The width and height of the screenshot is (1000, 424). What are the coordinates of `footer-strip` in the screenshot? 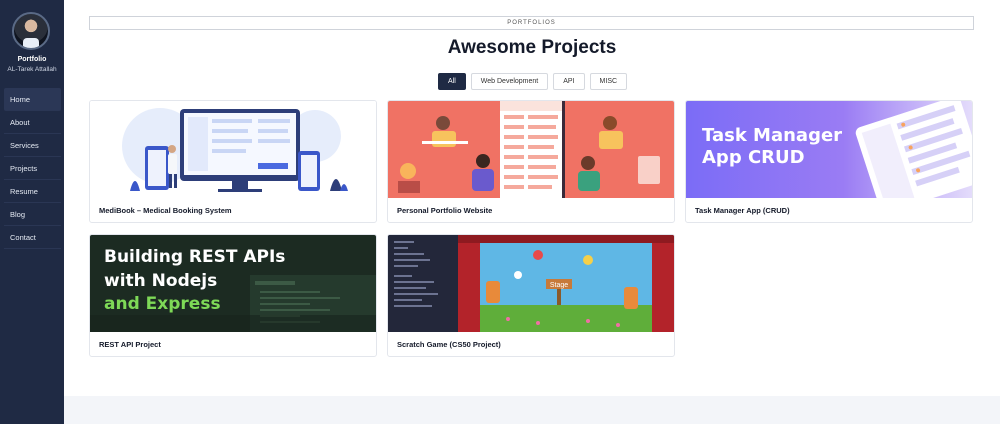 It's located at (532, 410).